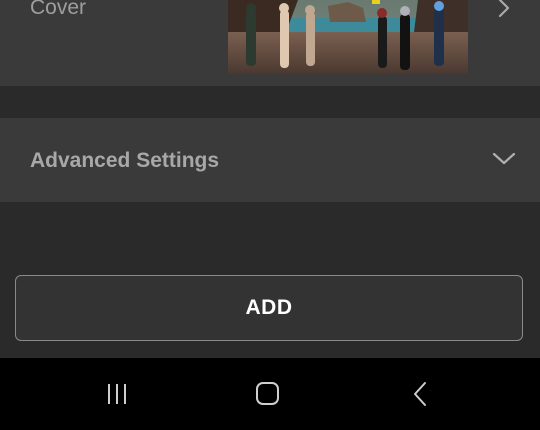  What do you see at coordinates (58, 9) in the screenshot?
I see `cover-label: Cover` at bounding box center [58, 9].